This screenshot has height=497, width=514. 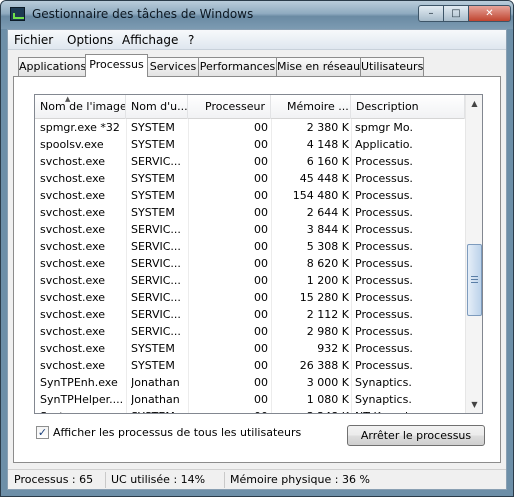 I want to click on cell-memory: 3 844 K, so click(x=327, y=229).